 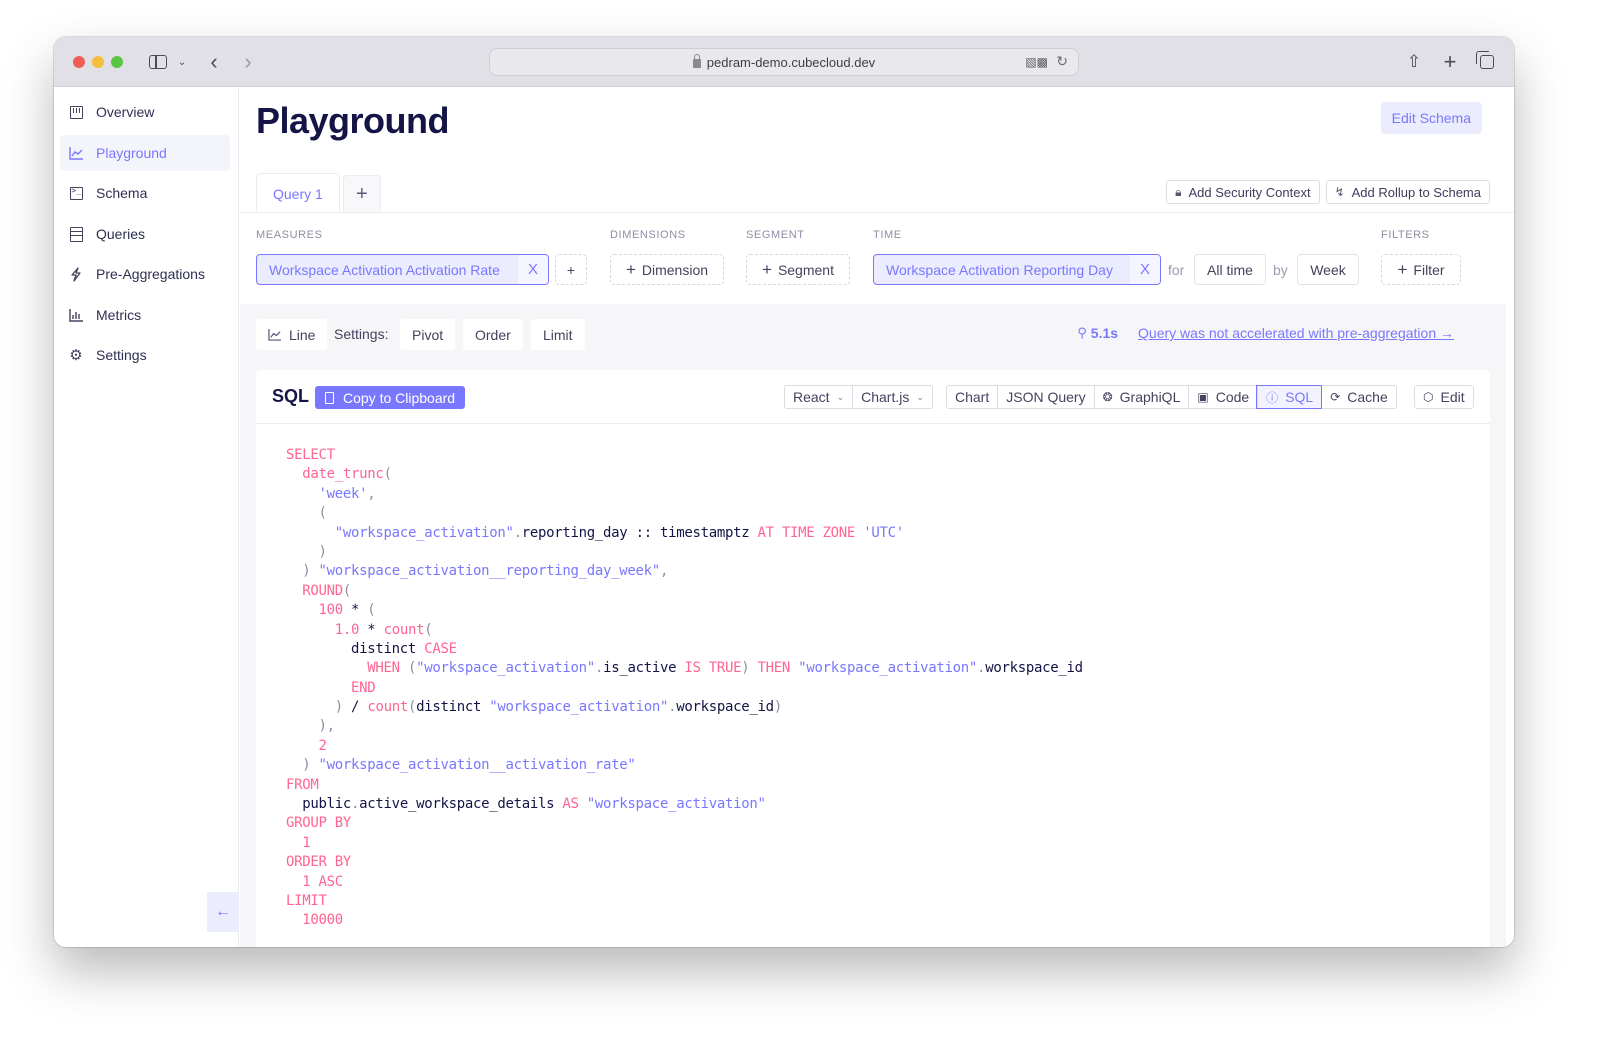 I want to click on address-bar: pedram-demo.cubecloud.dev ▧▩ ↻, so click(x=784, y=62).